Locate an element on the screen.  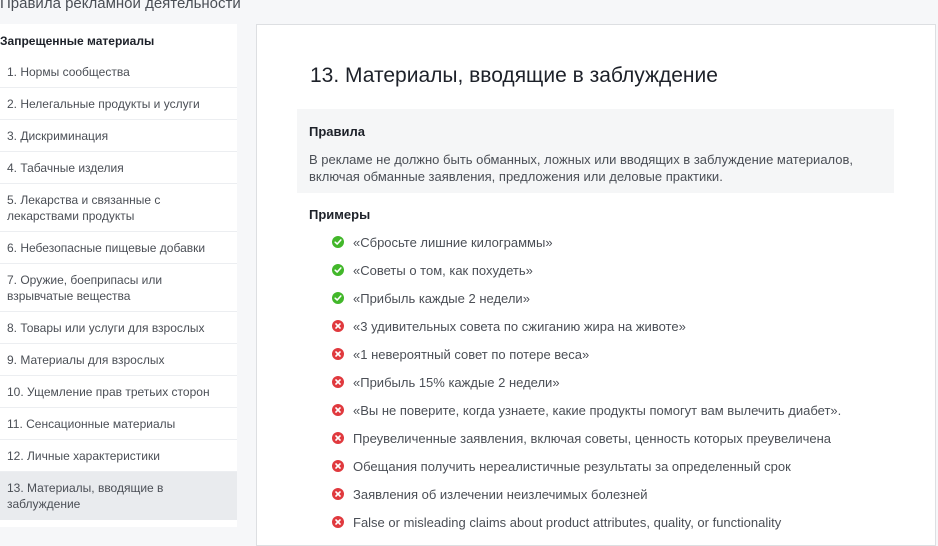
example-text: «Прибыль 15% каждые 2 недели» is located at coordinates (456, 382).